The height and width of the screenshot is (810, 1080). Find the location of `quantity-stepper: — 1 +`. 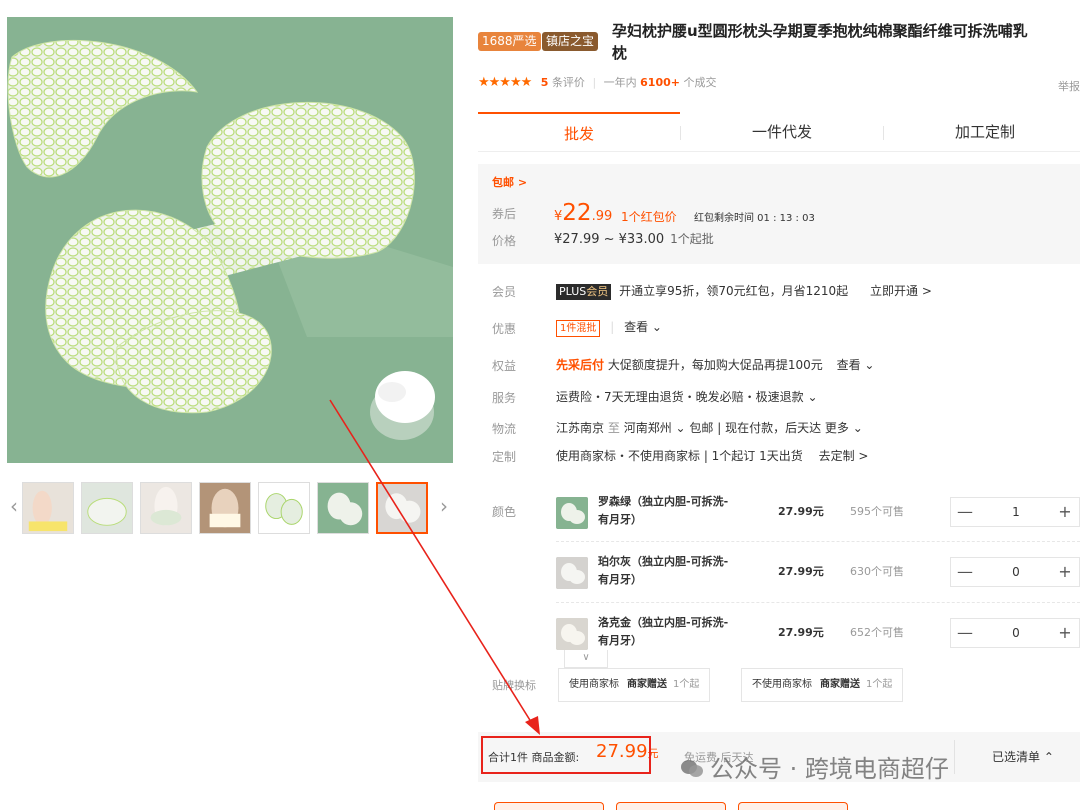

quantity-stepper: — 1 + is located at coordinates (1015, 512).